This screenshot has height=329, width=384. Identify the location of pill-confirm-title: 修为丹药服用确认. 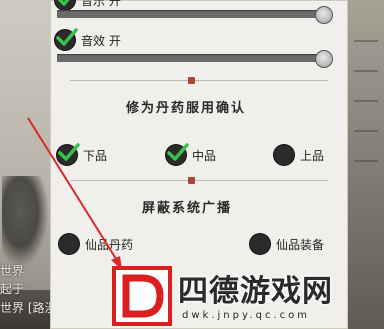
(186, 108).